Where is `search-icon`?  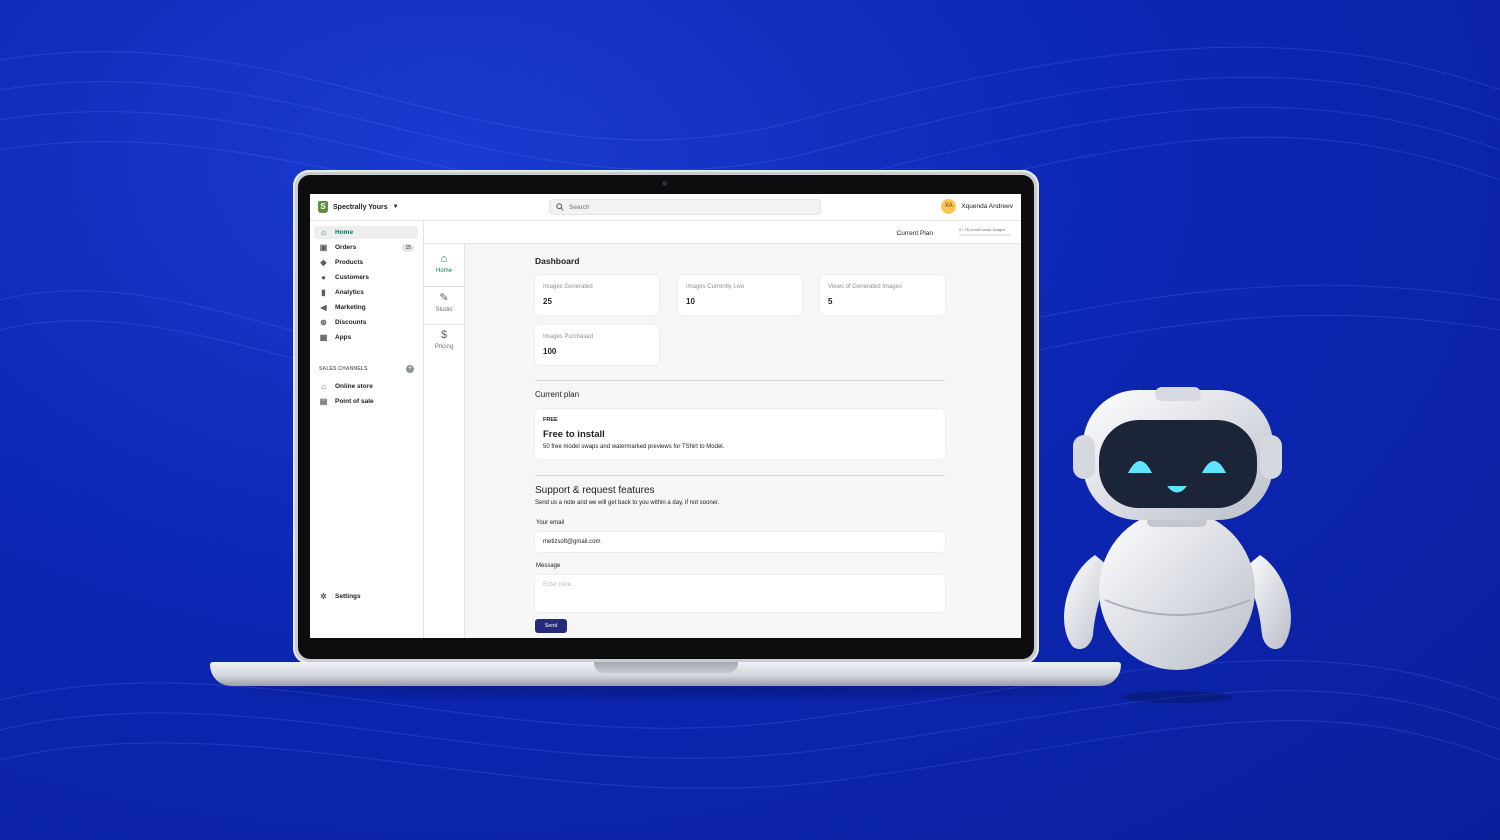
search-icon is located at coordinates (560, 207).